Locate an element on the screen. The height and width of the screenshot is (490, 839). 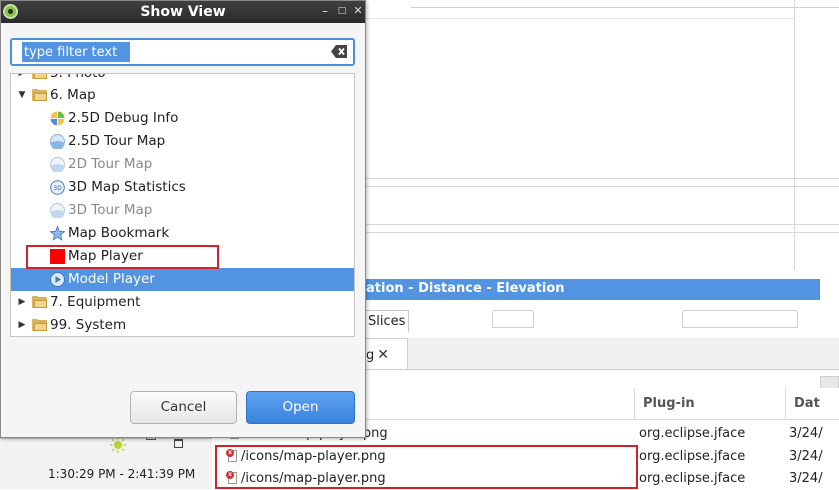
chart-header-bar: ation - Distance - Elevation is located at coordinates (590, 289).